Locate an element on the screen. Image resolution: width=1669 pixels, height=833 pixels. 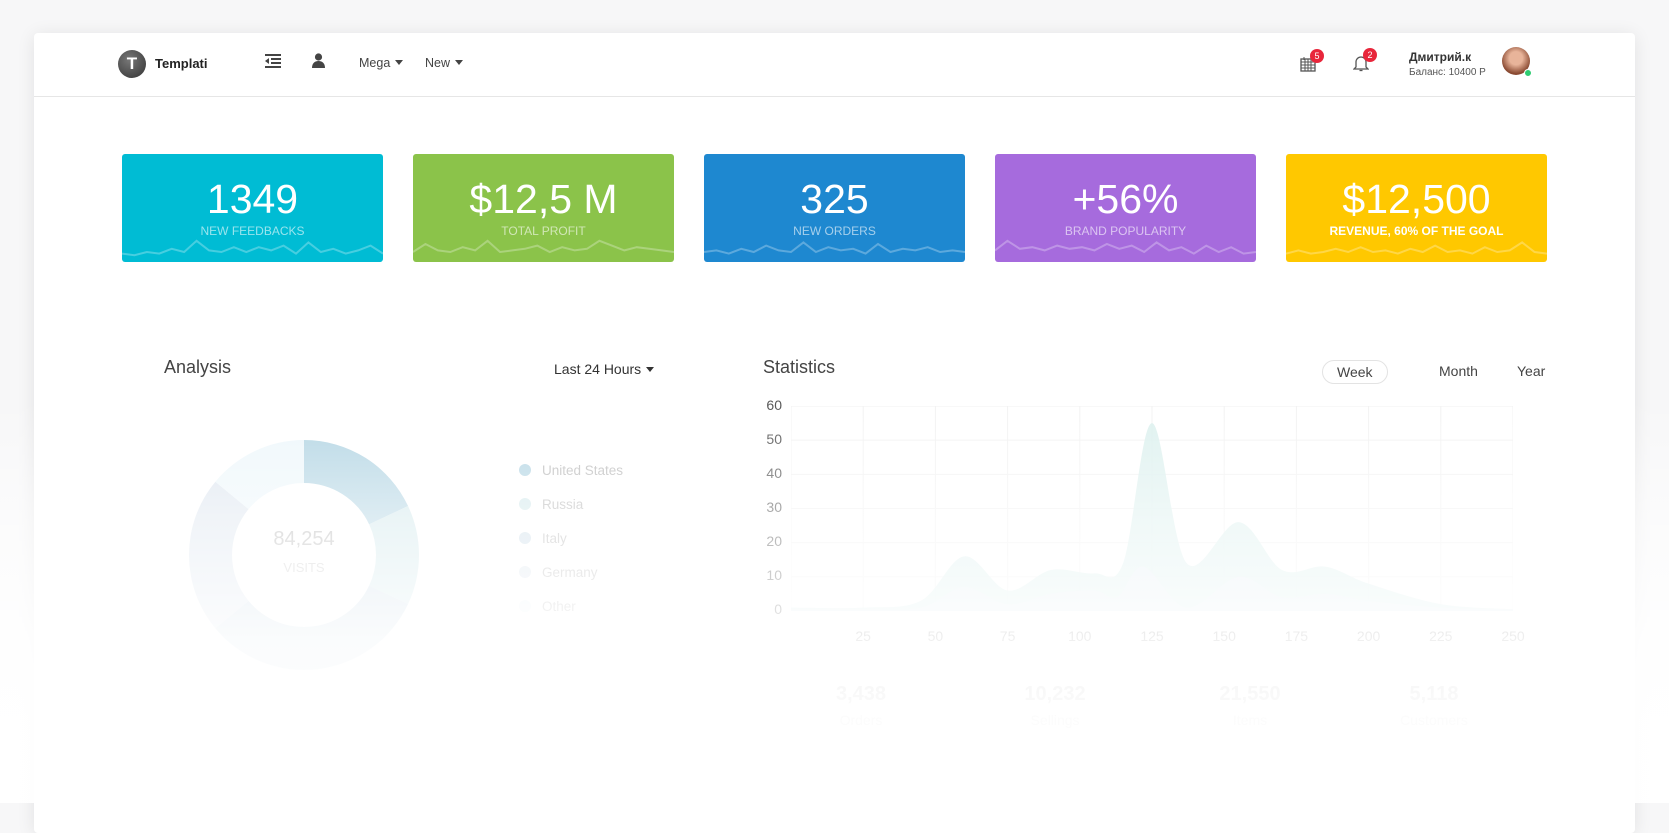
legend-item: Russia is located at coordinates (551, 504).